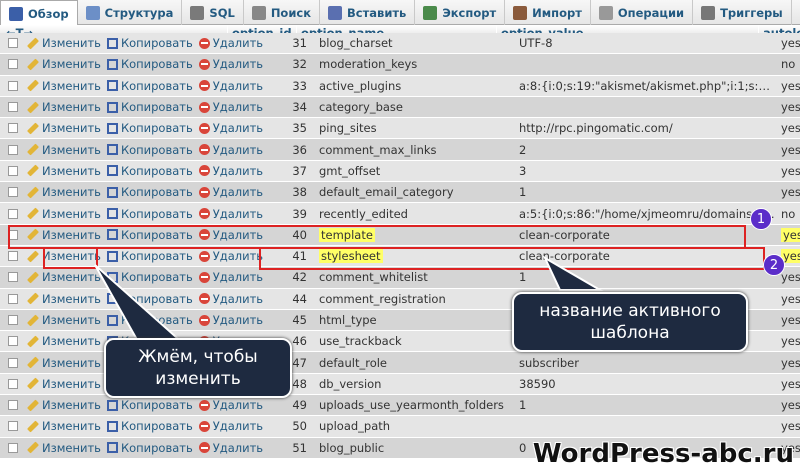 The image size is (800, 473). I want to click on callout-pointer, so click(349, 300).